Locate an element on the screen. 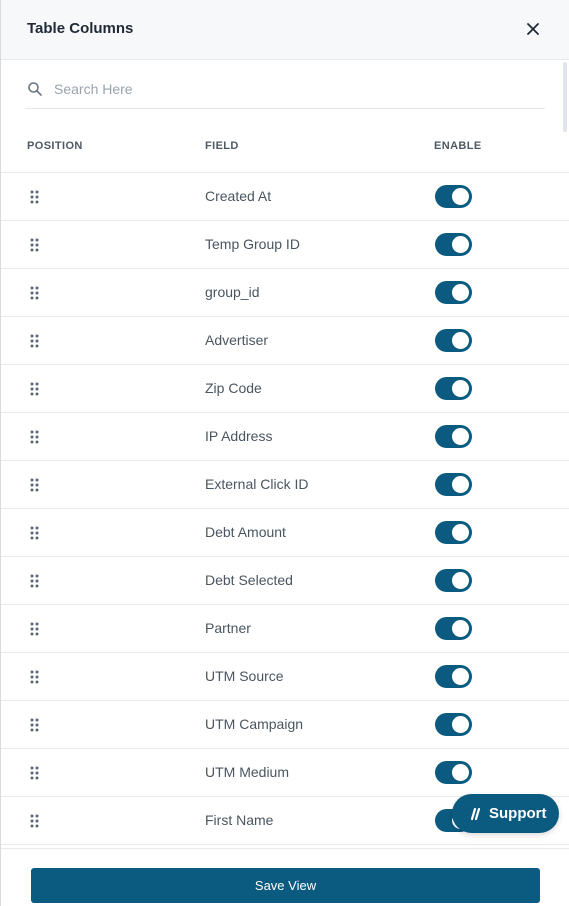 The image size is (569, 906). close-icon is located at coordinates (533, 29).